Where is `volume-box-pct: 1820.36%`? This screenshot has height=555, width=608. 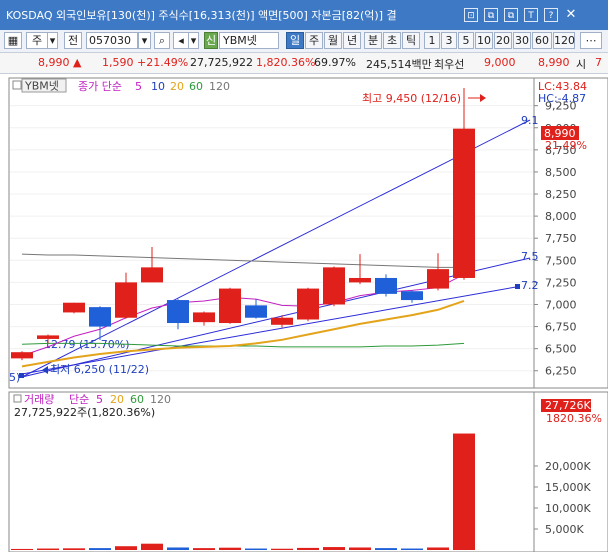 volume-box-pct: 1820.36% is located at coordinates (574, 418).